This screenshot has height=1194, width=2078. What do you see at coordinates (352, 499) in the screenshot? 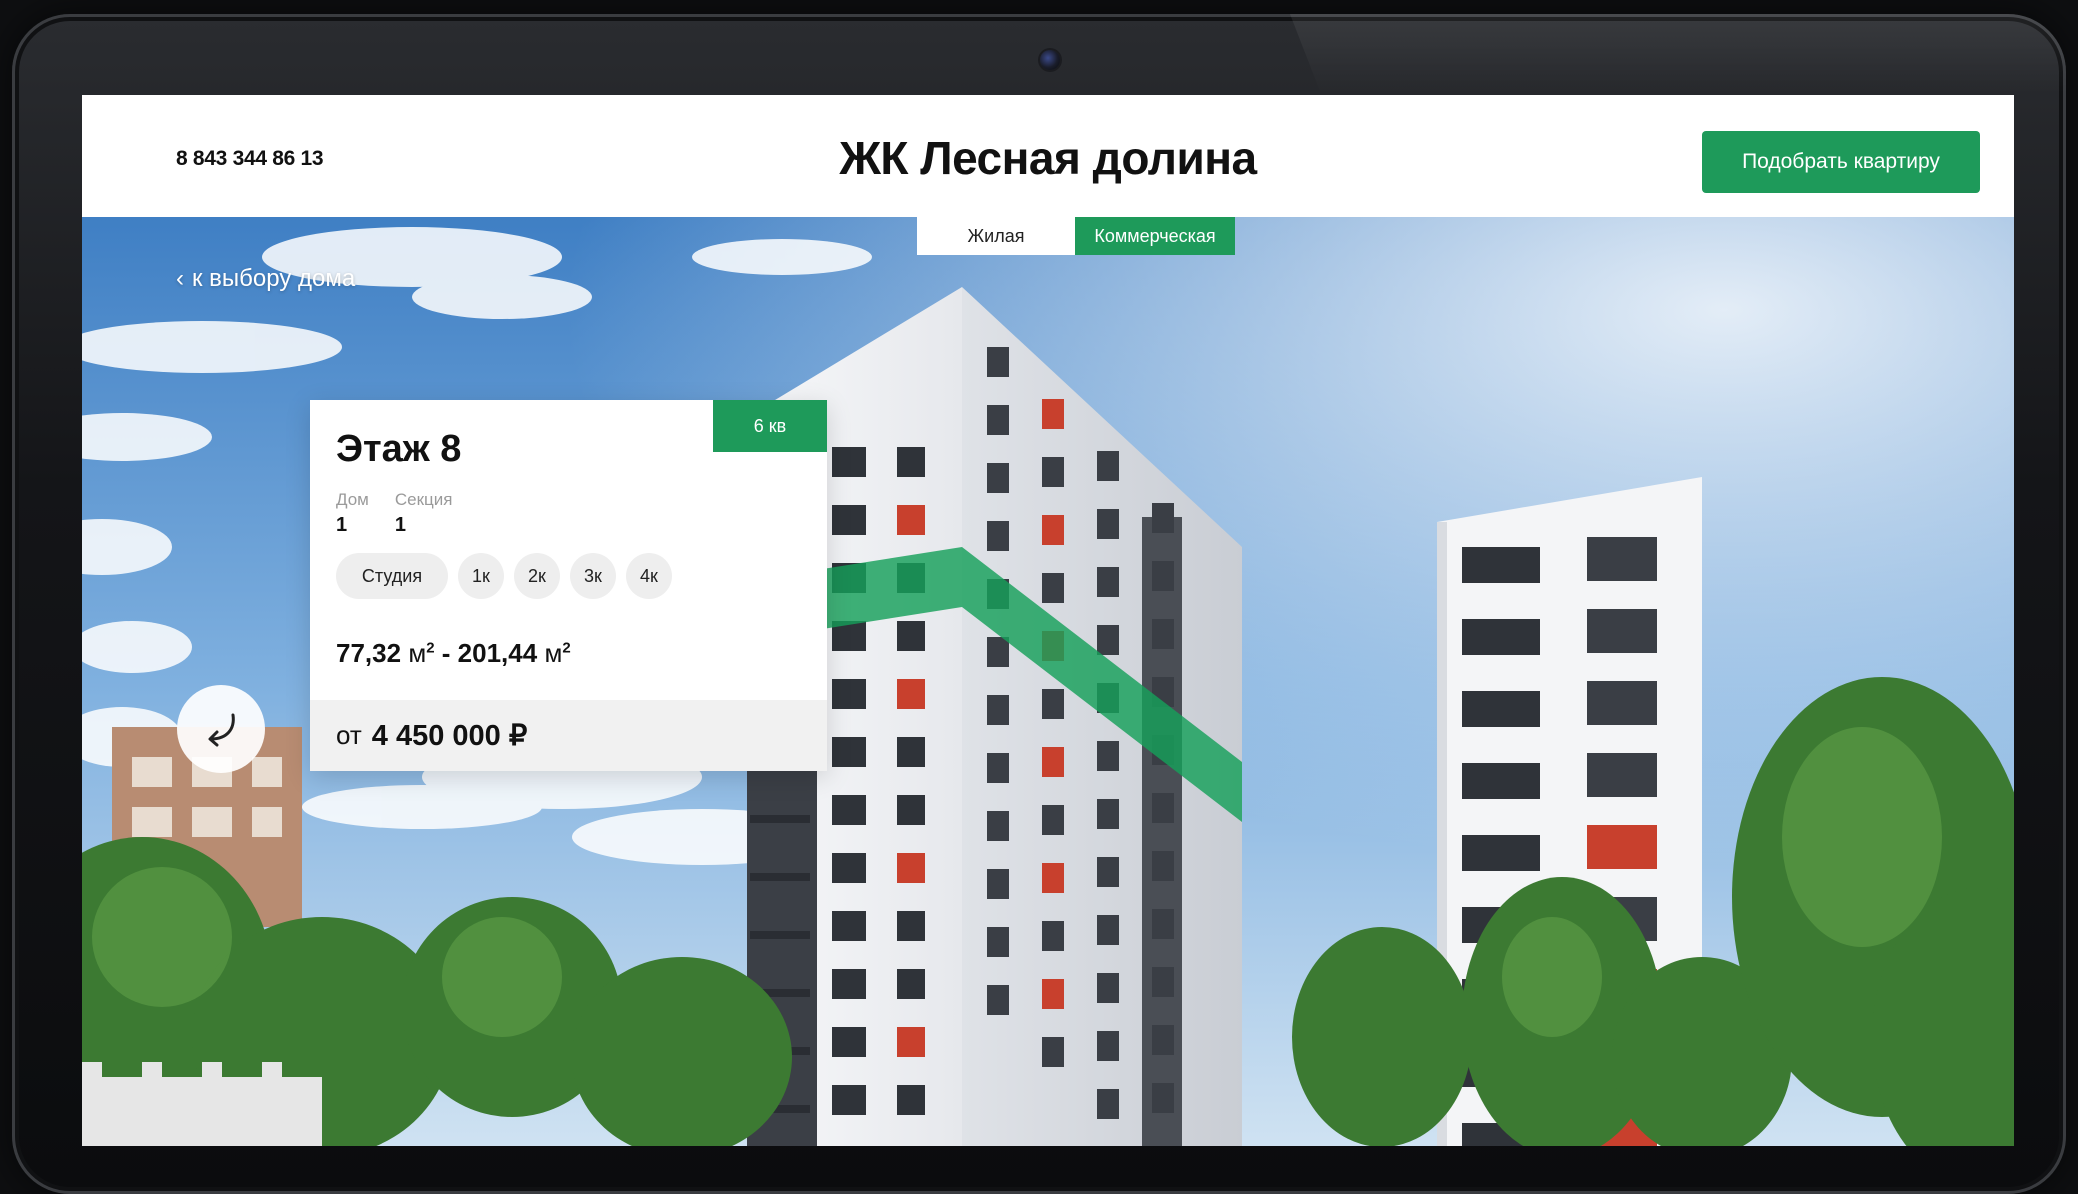
I see `house-label: Дом` at bounding box center [352, 499].